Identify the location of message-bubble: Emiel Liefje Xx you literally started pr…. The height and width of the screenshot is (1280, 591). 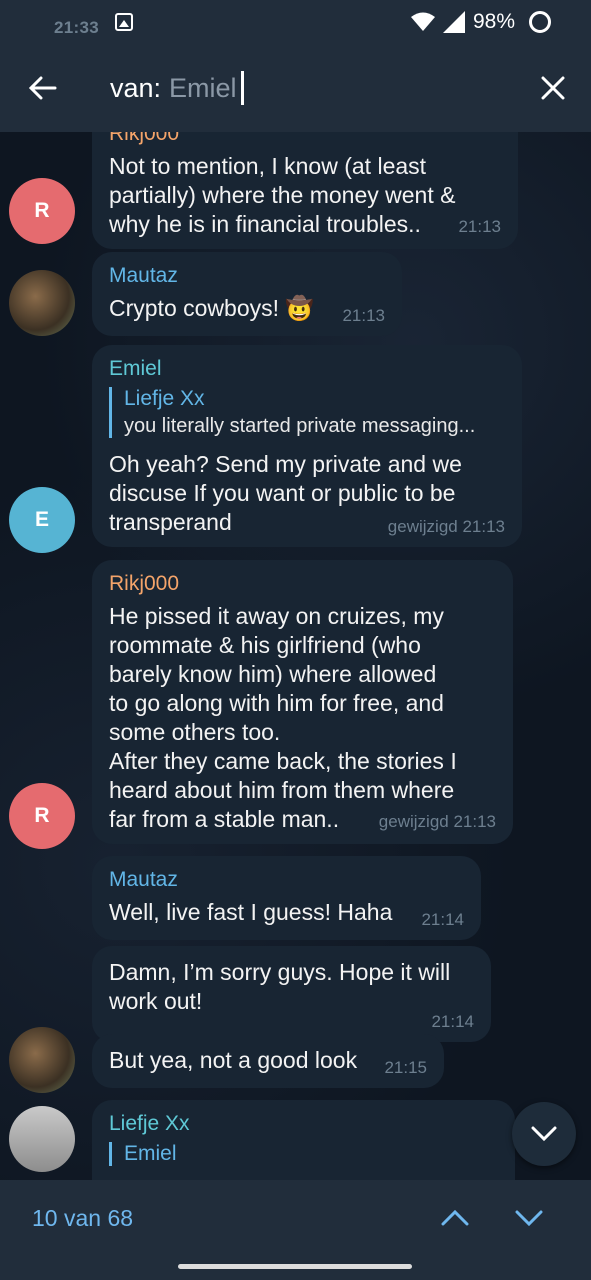
(307, 446).